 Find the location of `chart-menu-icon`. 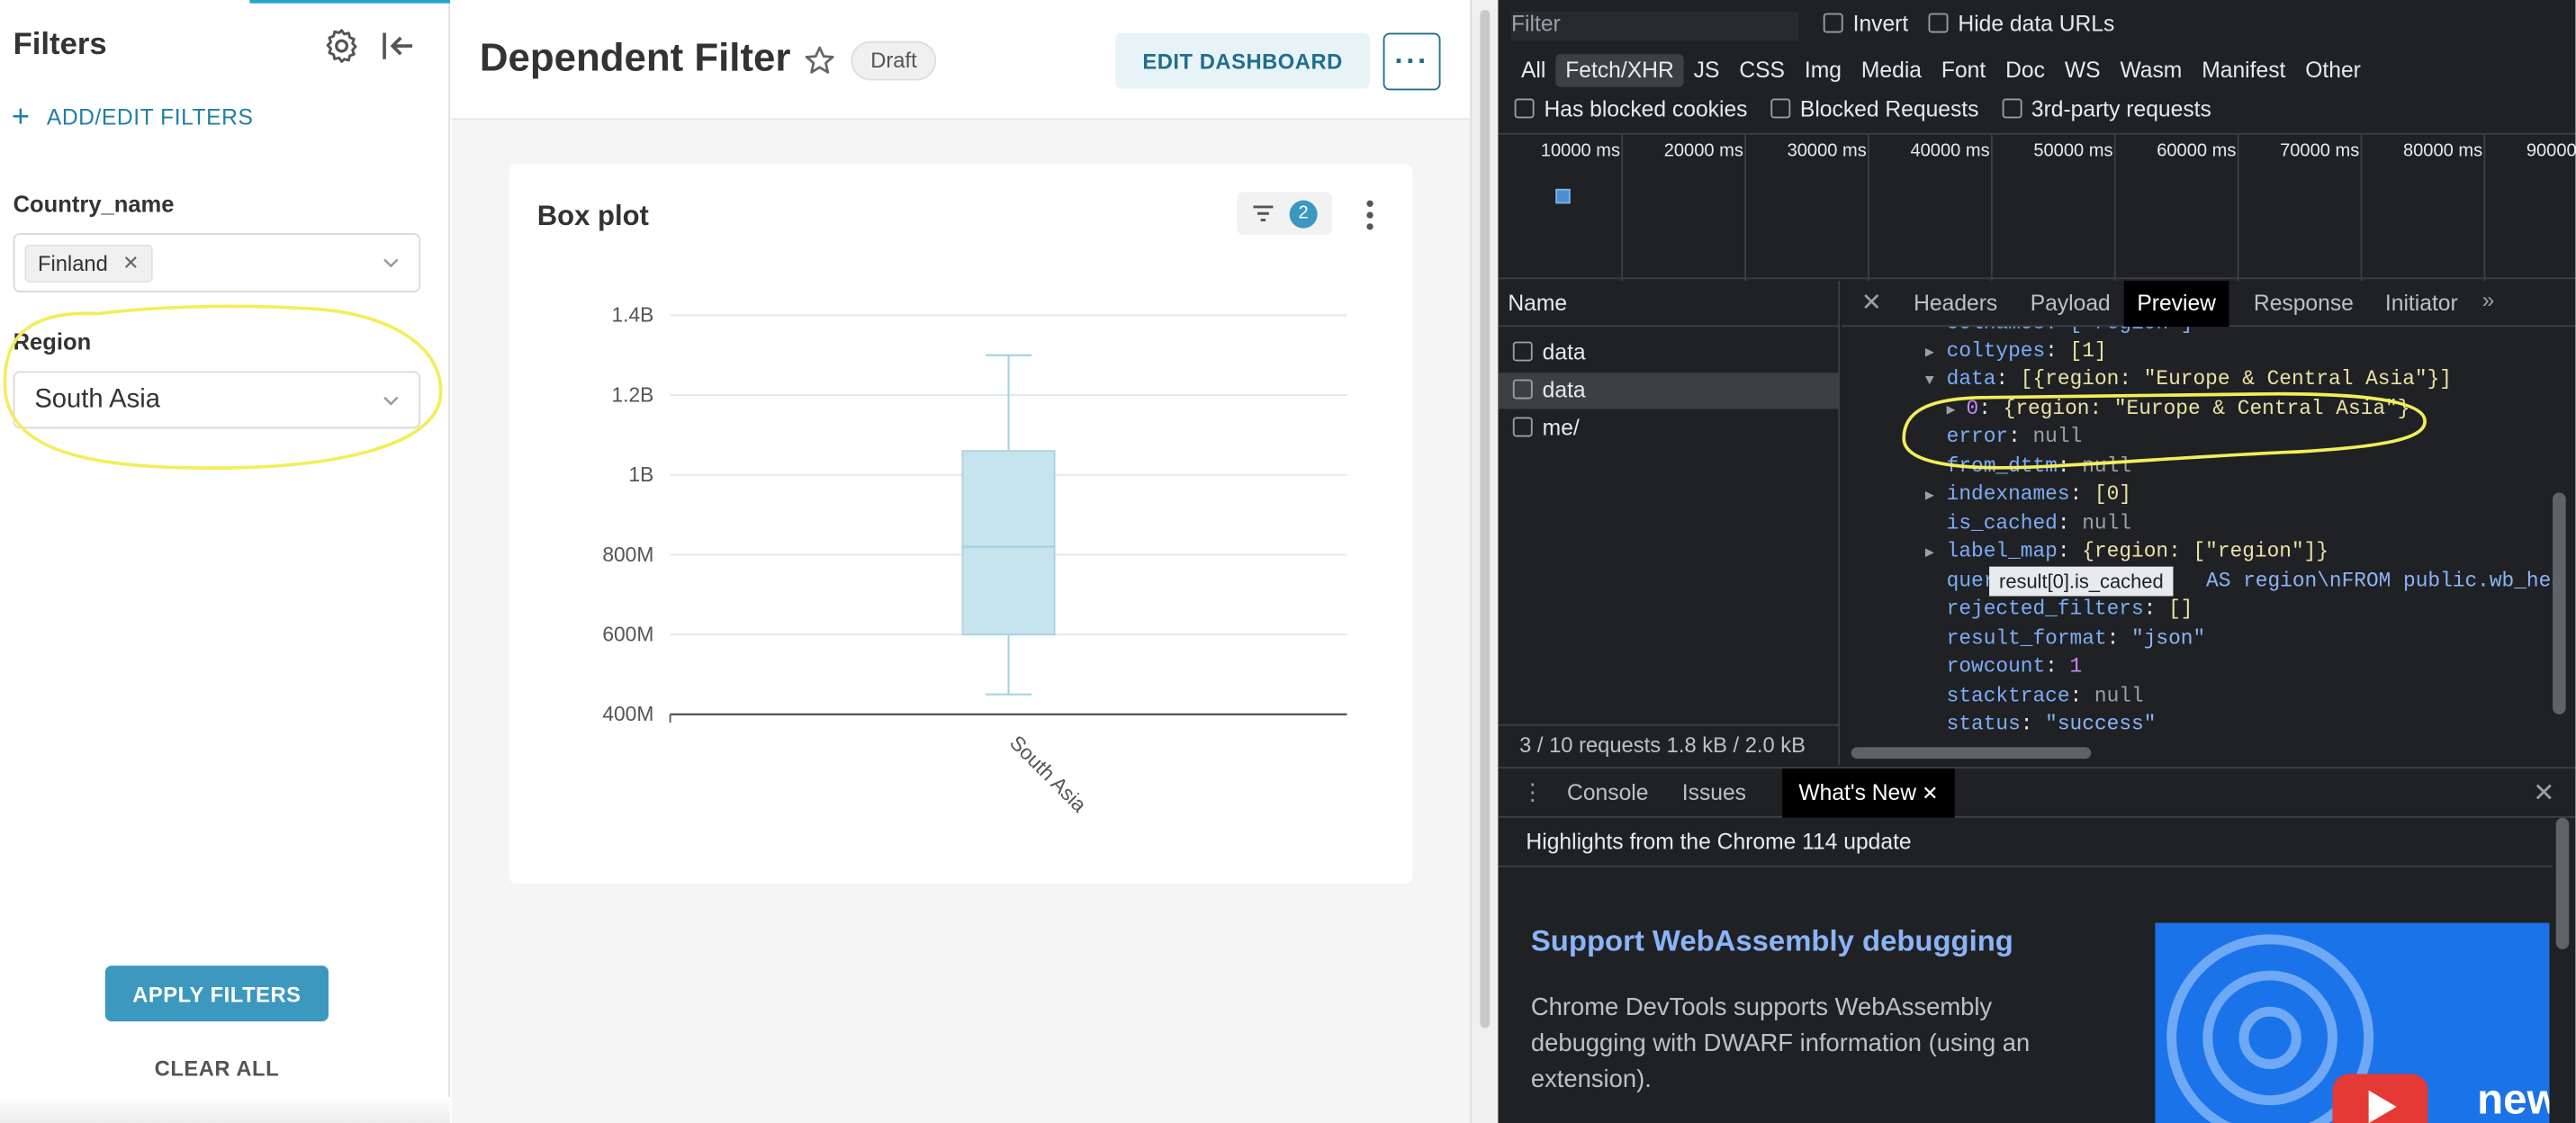

chart-menu-icon is located at coordinates (1370, 215).